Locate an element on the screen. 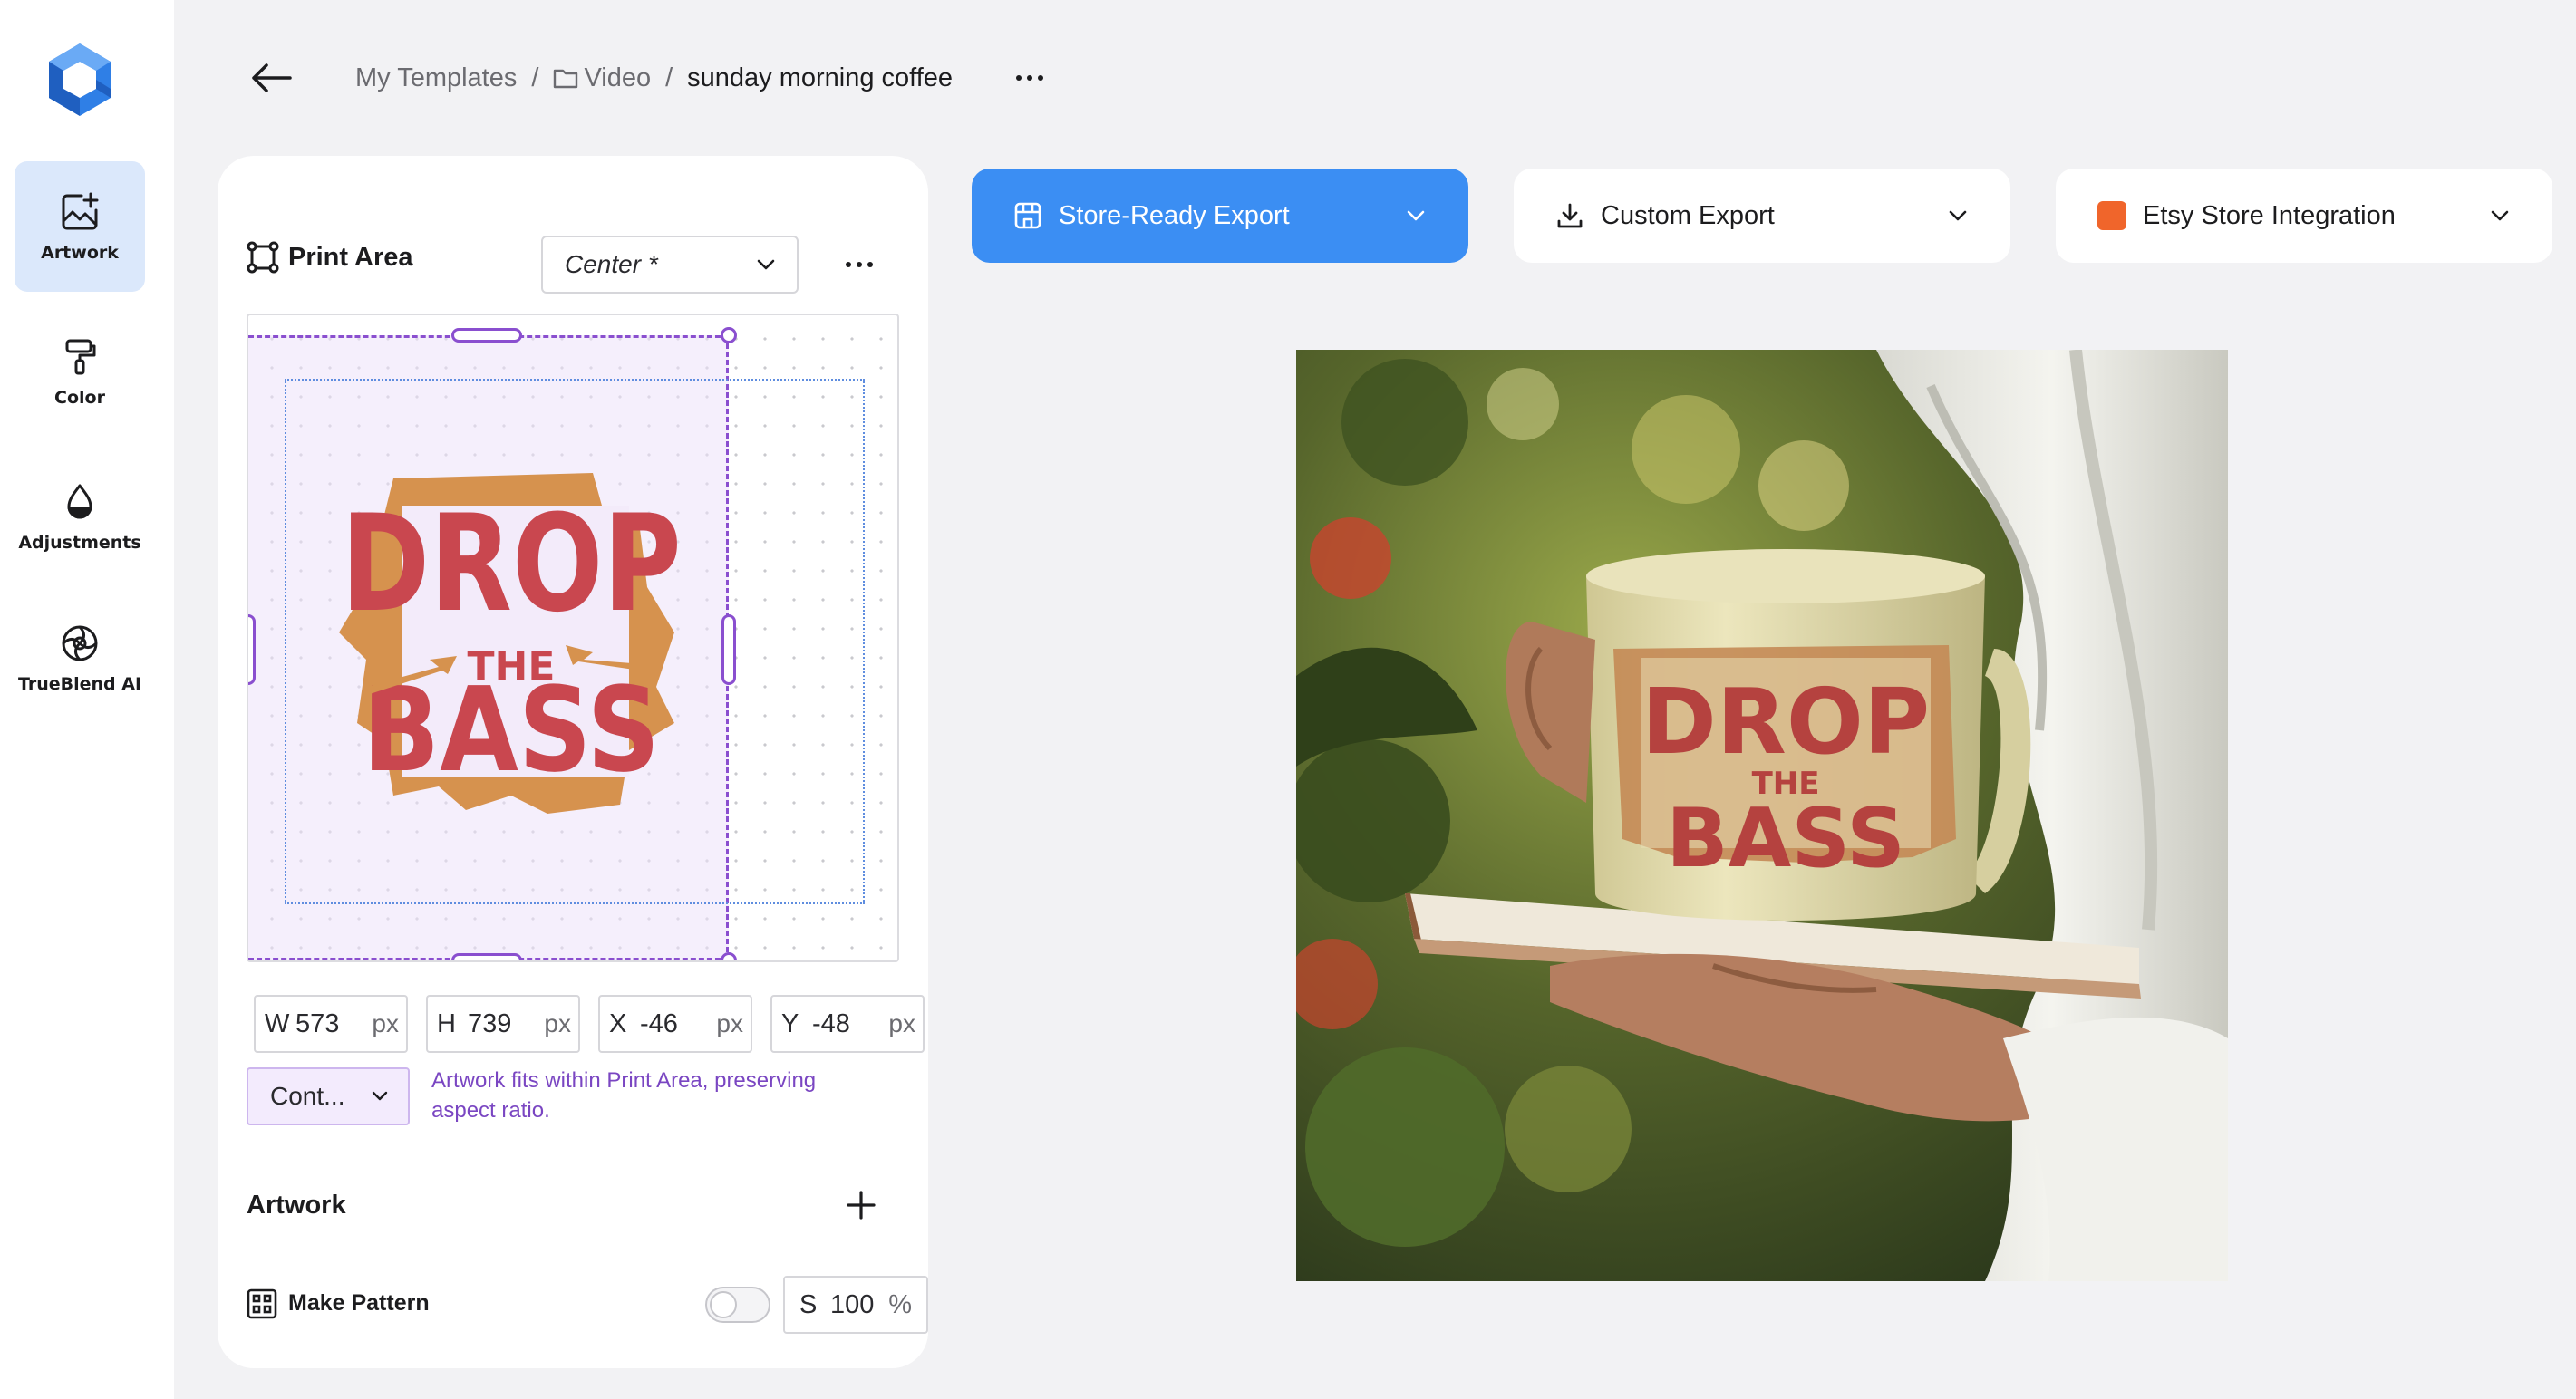 This screenshot has height=1399, width=2576. height-field: H 739 px is located at coordinates (503, 1024).